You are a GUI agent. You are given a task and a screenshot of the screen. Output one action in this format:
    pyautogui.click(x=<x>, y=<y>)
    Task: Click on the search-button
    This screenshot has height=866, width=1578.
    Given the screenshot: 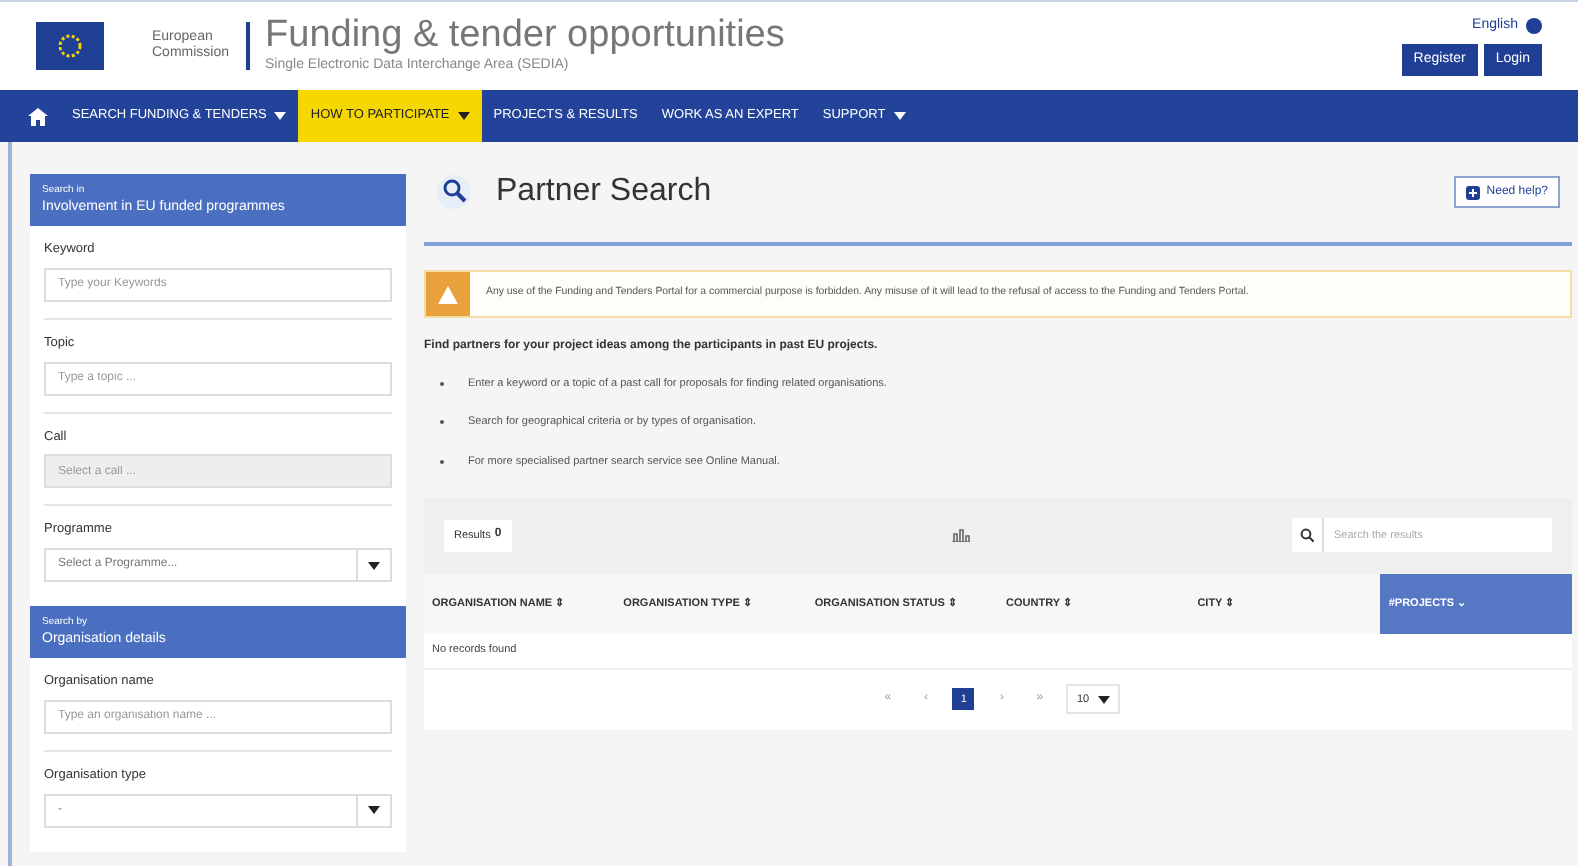 What is the action you would take?
    pyautogui.click(x=1308, y=535)
    